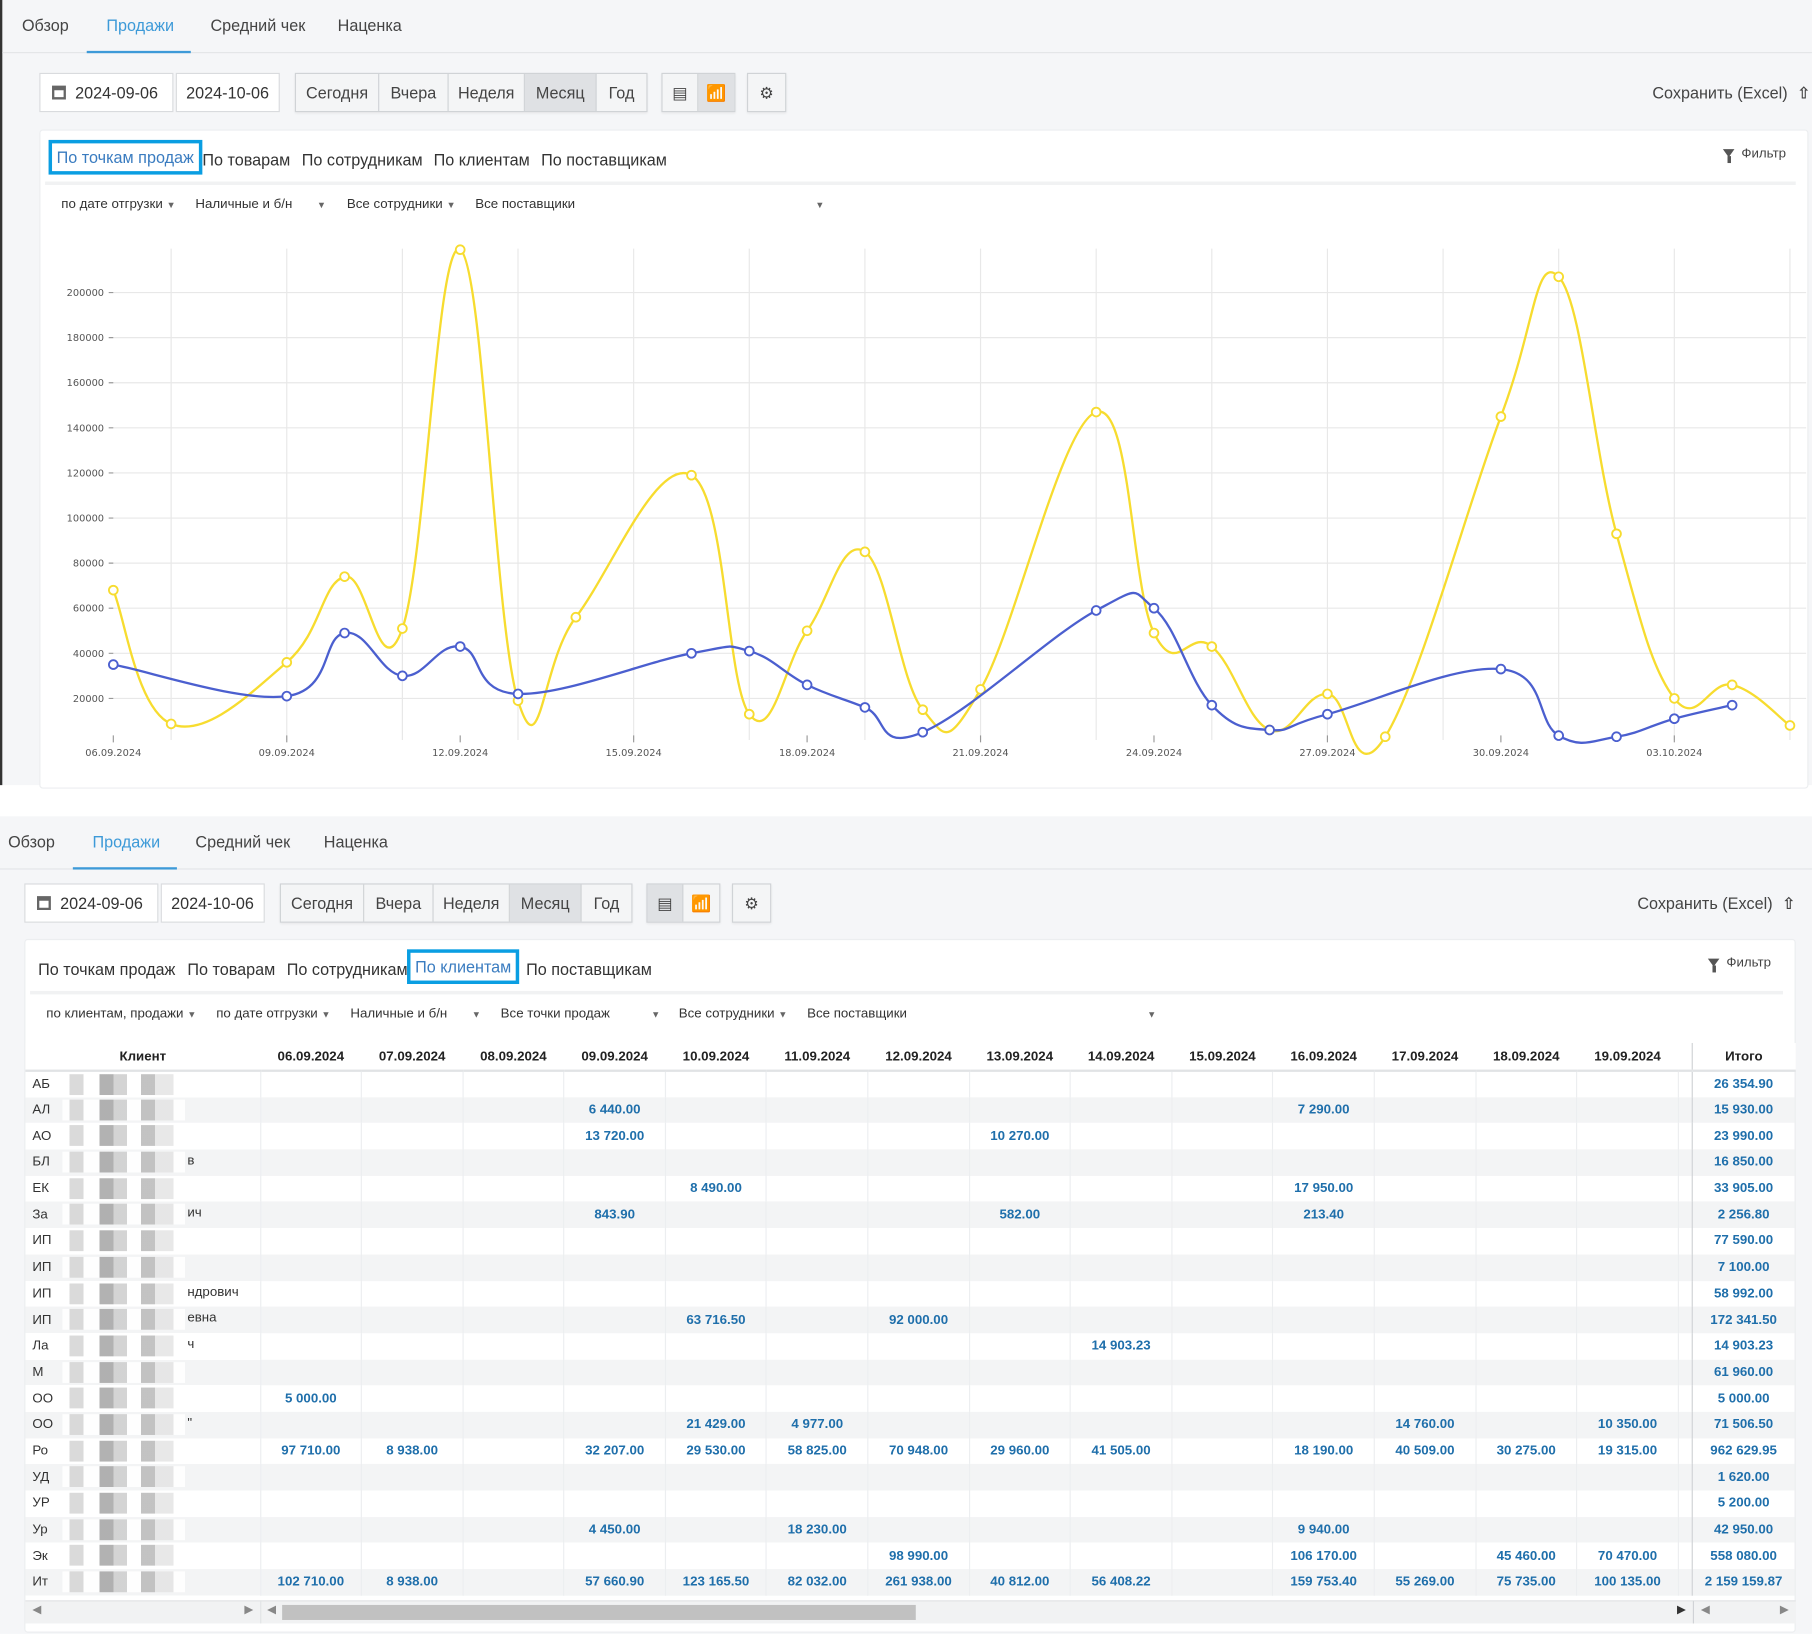 This screenshot has width=1812, height=1634. I want to click on divider, so click(907, 992).